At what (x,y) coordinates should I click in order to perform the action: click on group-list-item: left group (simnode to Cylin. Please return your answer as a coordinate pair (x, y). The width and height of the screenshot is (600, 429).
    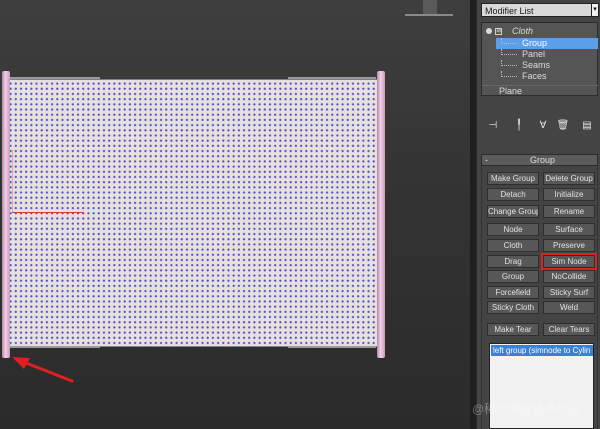
    Looking at the image, I should click on (542, 350).